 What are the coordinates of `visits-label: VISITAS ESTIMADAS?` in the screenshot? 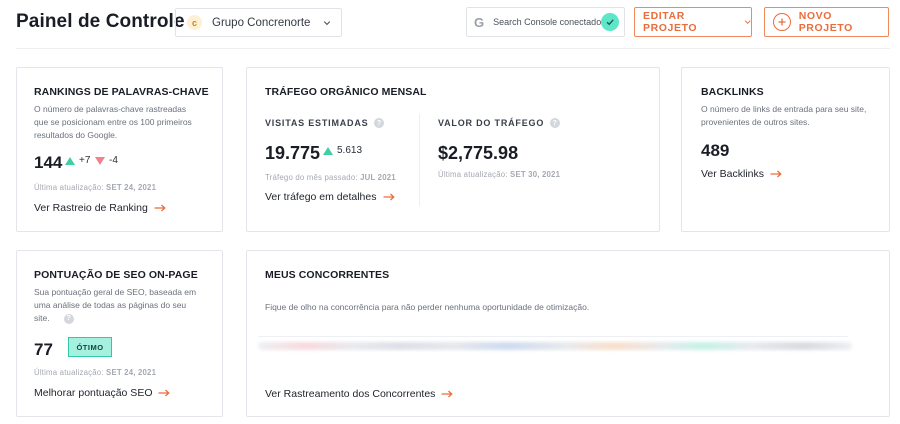 It's located at (325, 123).